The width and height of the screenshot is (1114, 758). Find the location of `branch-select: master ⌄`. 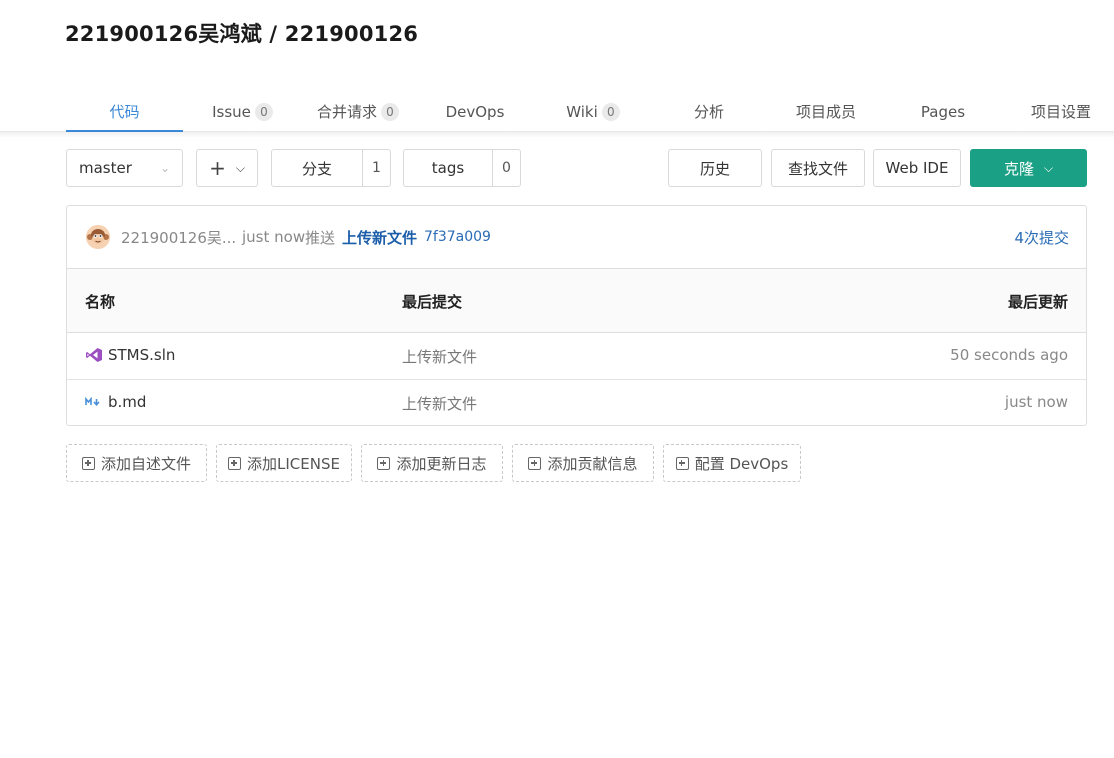

branch-select: master ⌄ is located at coordinates (124, 168).